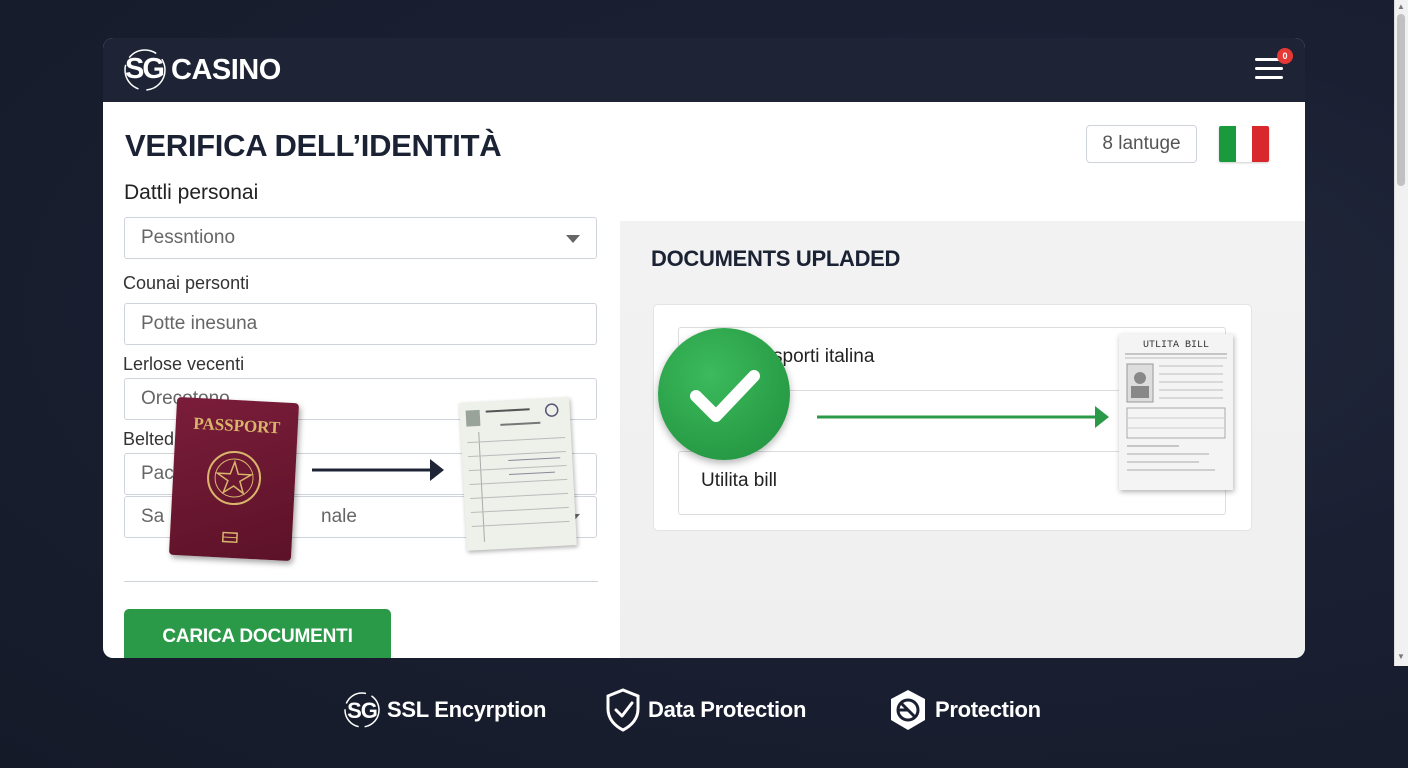  Describe the element at coordinates (186, 283) in the screenshot. I see `field-label: Counai personti` at that location.